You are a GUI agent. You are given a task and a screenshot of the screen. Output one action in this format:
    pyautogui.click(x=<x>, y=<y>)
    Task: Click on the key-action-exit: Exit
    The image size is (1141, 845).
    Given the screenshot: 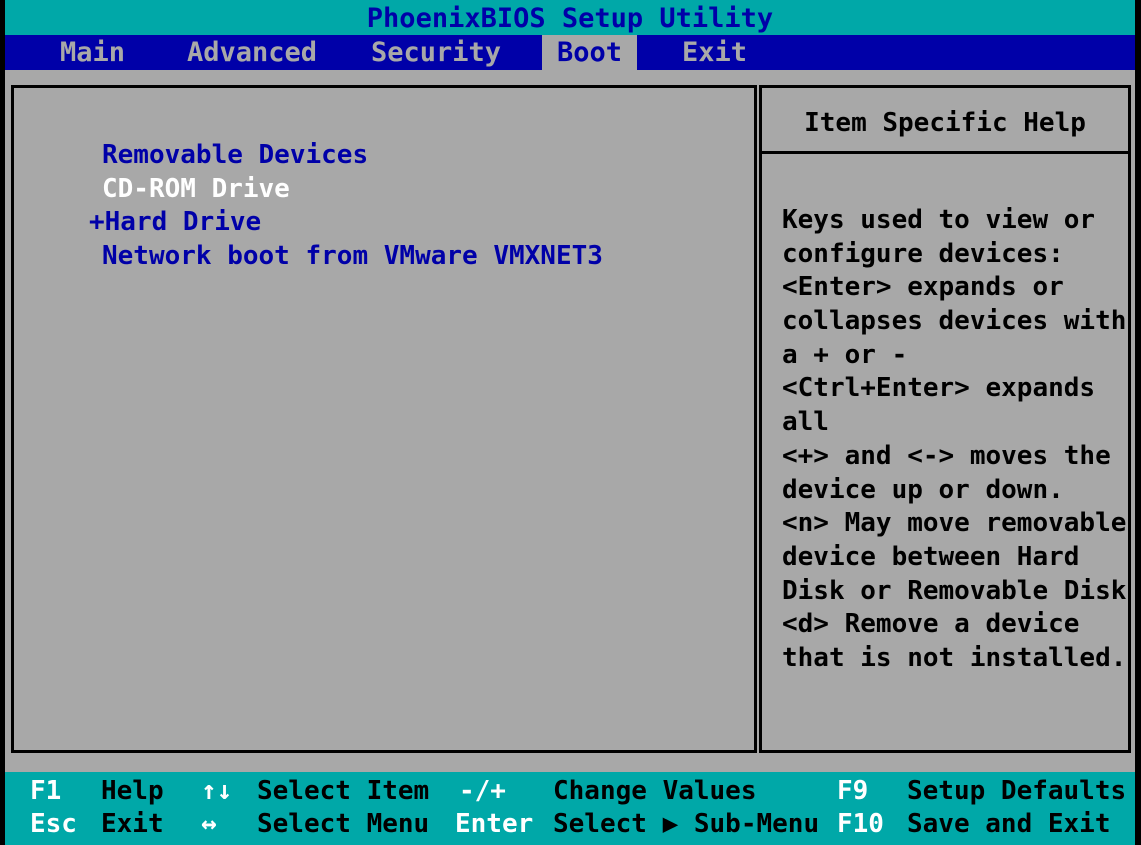 What is the action you would take?
    pyautogui.click(x=132, y=824)
    